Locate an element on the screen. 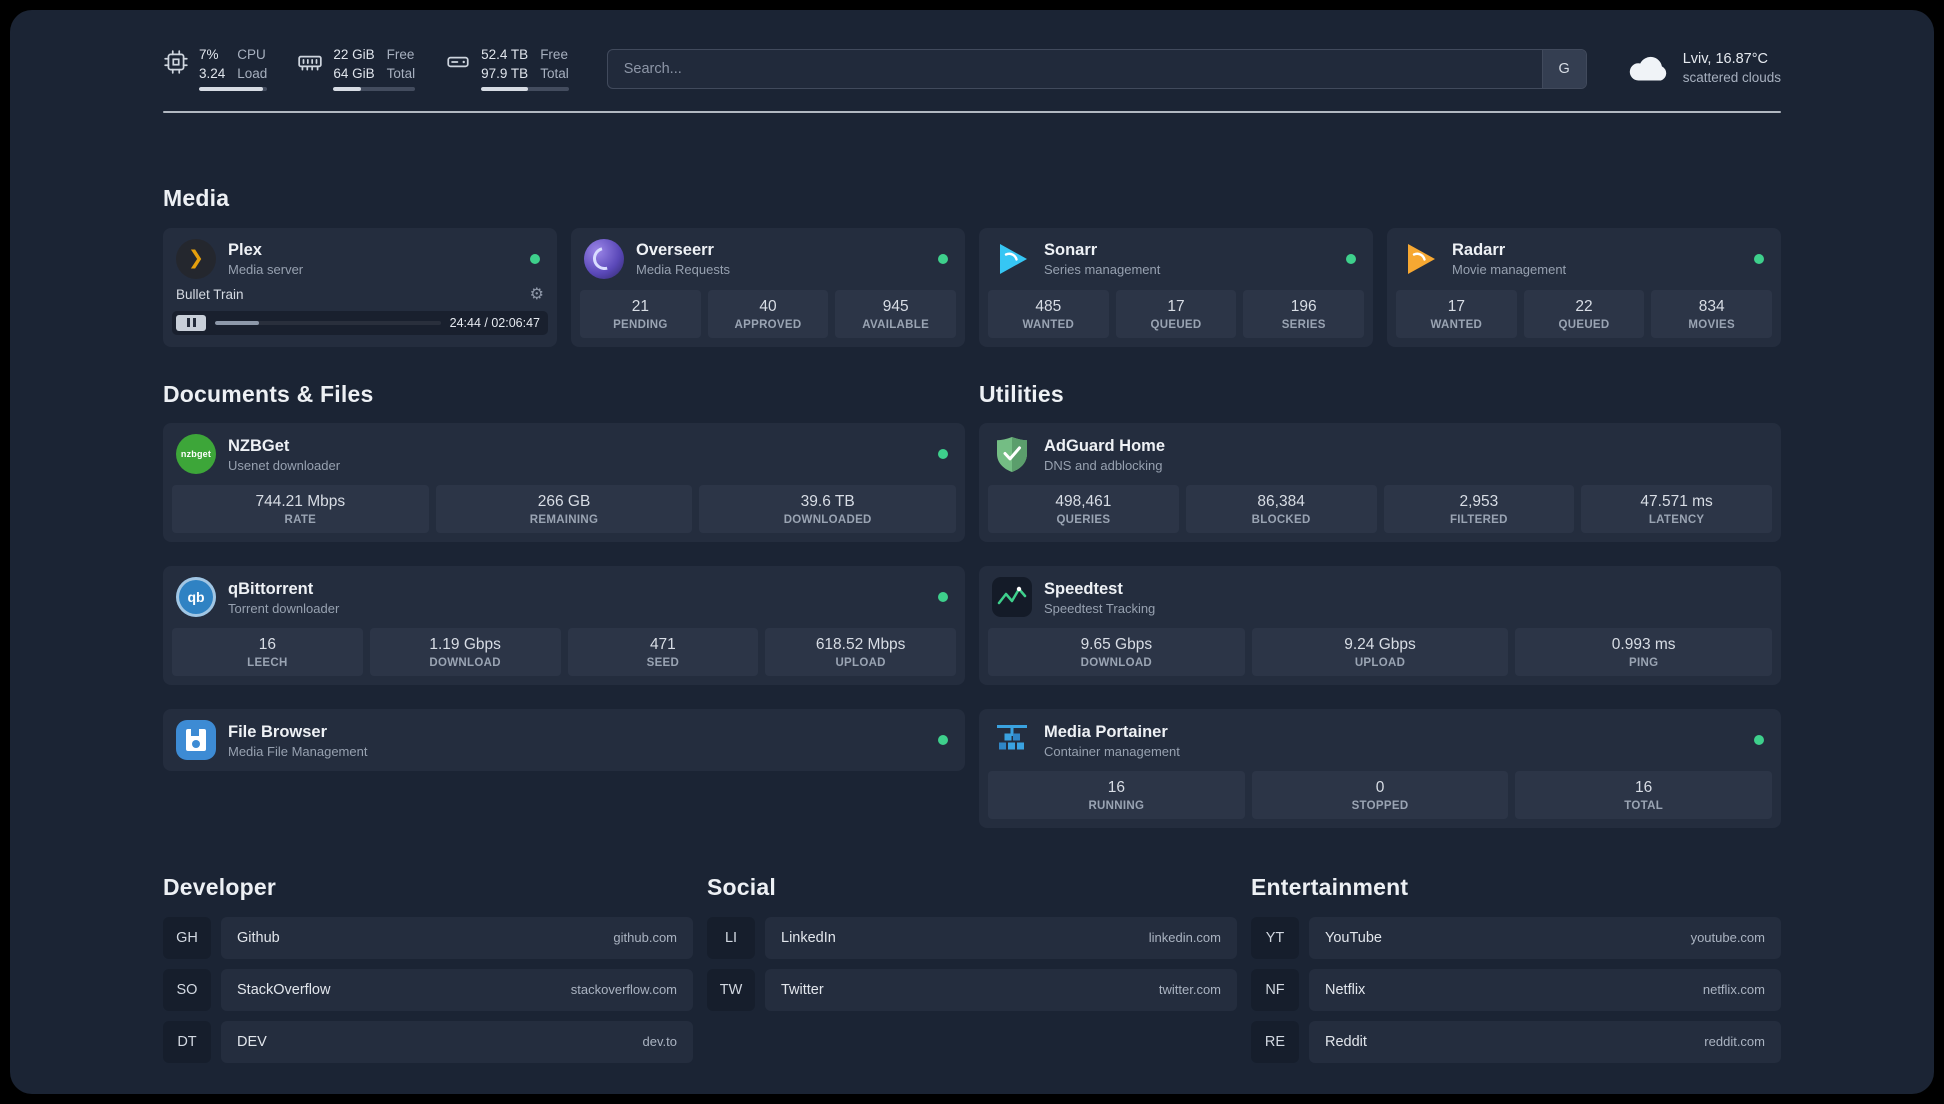  bookmark-dev: DT DEV dev.to is located at coordinates (428, 1041).